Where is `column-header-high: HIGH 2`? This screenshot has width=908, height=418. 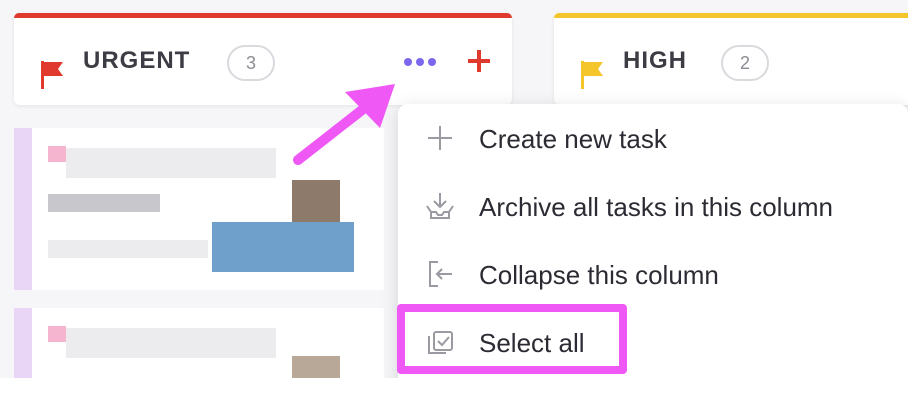 column-header-high: HIGH 2 is located at coordinates (731, 59).